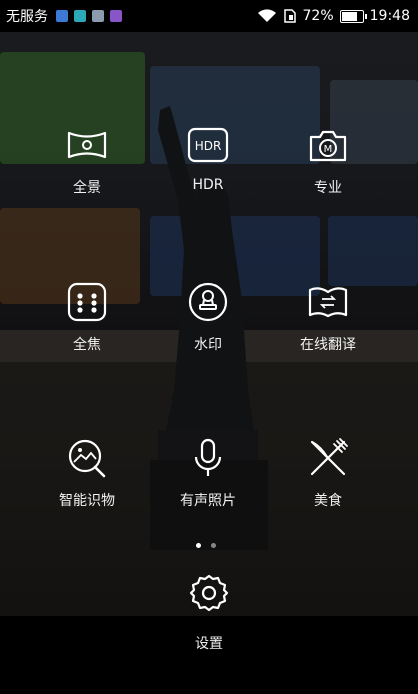  What do you see at coordinates (209, 16) in the screenshot?
I see `status-bar: 无服务 72% 19:48` at bounding box center [209, 16].